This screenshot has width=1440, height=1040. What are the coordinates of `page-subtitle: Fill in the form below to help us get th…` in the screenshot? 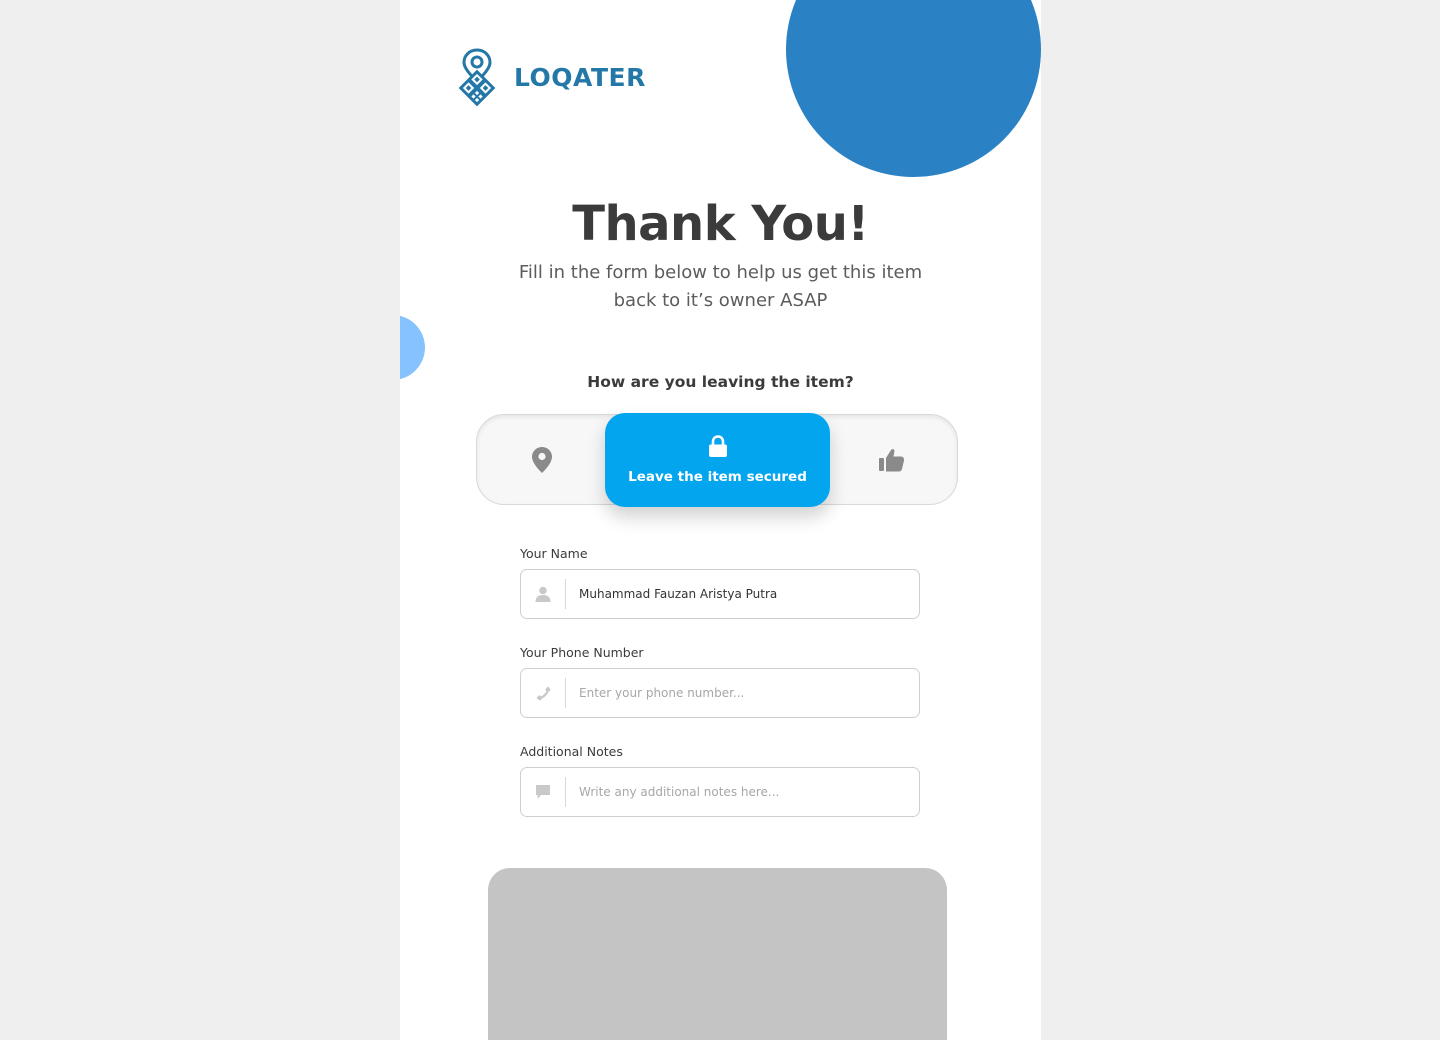 It's located at (720, 287).